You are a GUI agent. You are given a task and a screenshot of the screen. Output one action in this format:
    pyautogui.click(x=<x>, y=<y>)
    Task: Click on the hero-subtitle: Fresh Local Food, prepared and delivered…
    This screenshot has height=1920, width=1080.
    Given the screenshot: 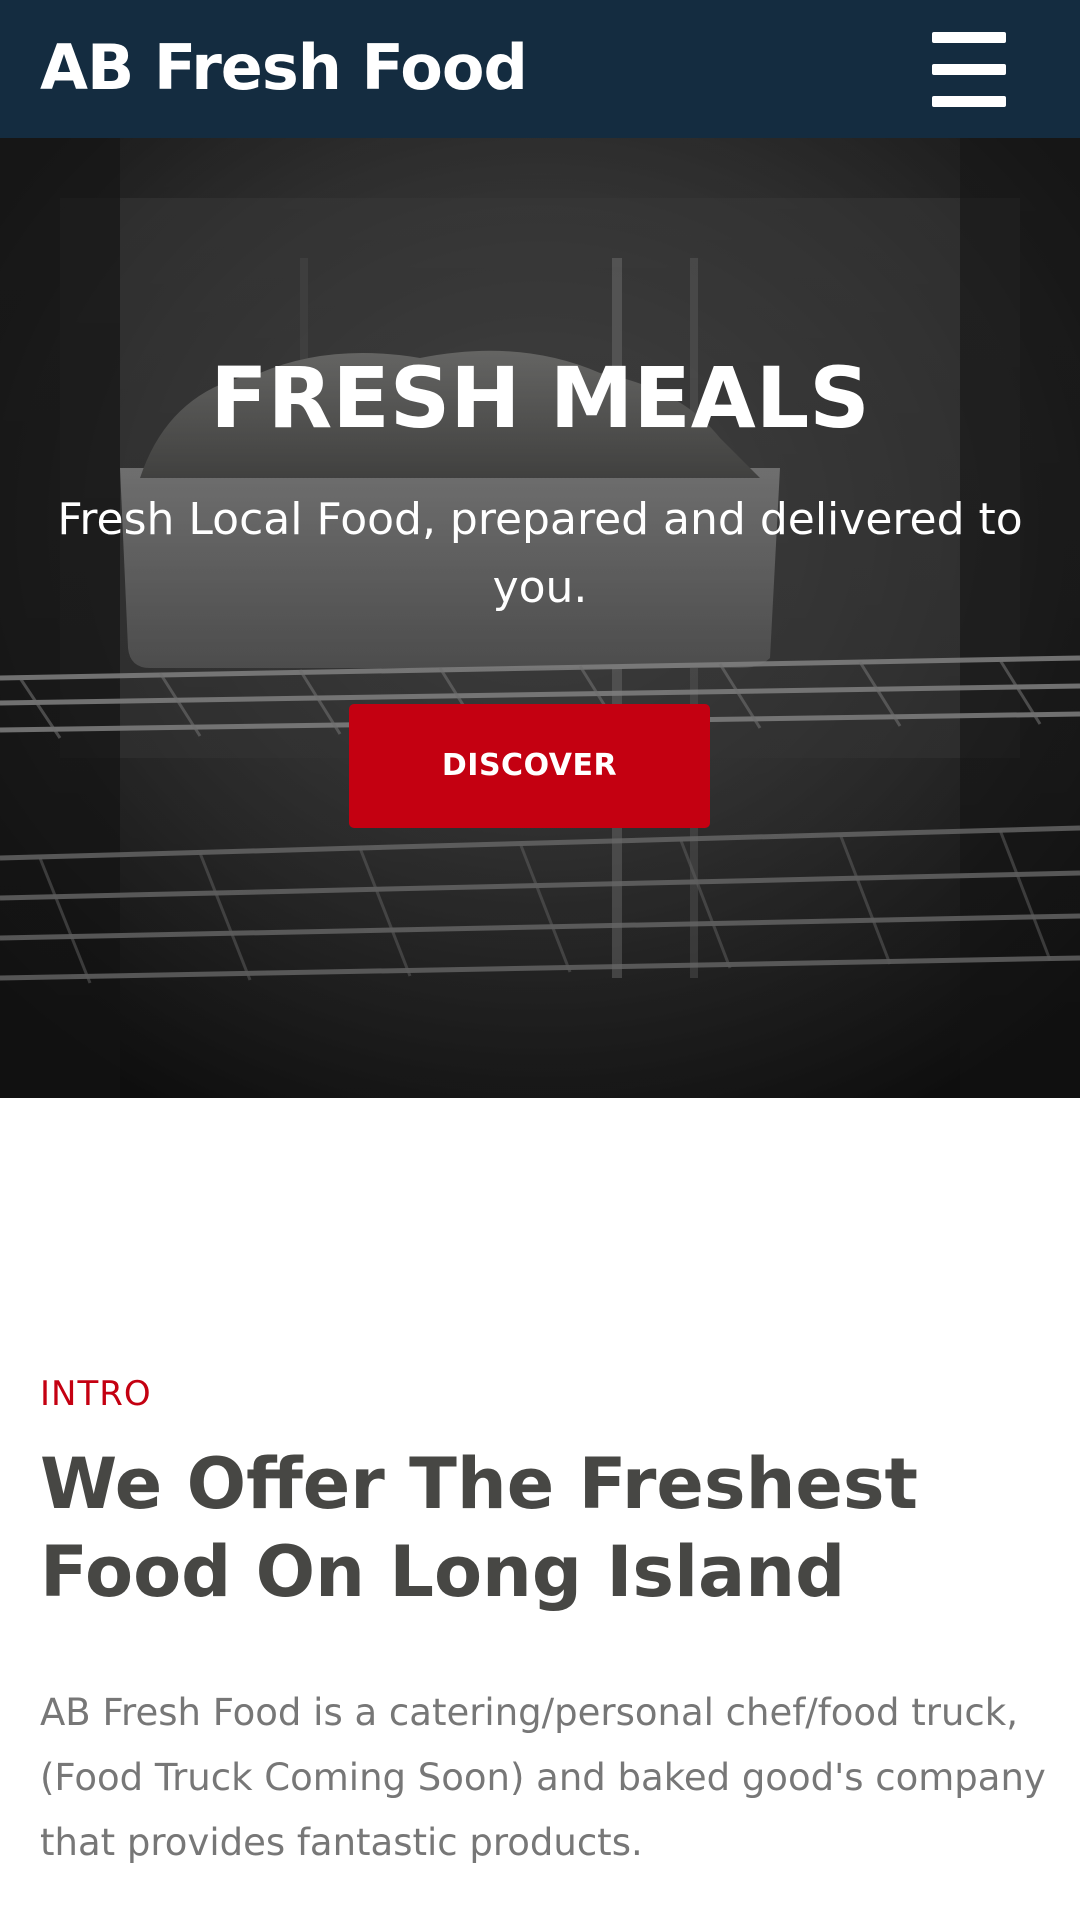 What is the action you would take?
    pyautogui.click(x=540, y=553)
    